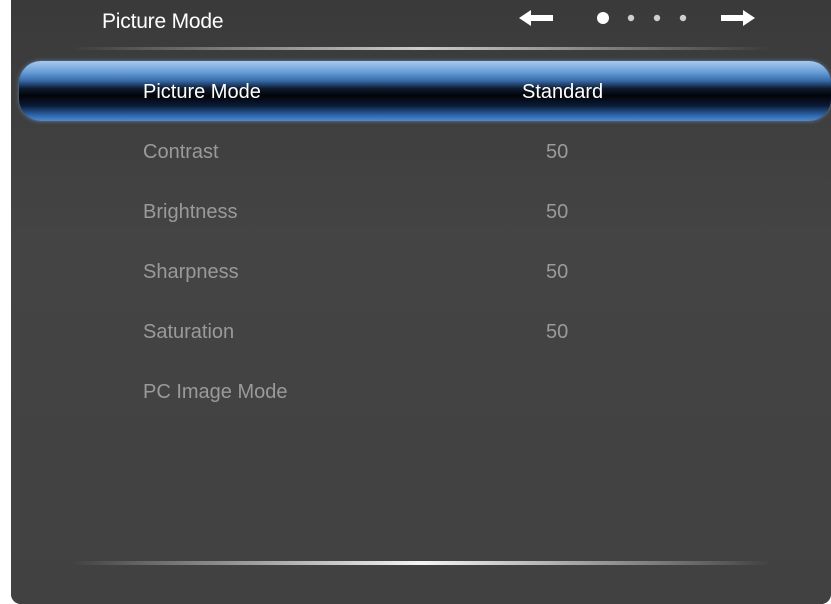 Image resolution: width=831 pixels, height=604 pixels. I want to click on page-navigation, so click(637, 18).